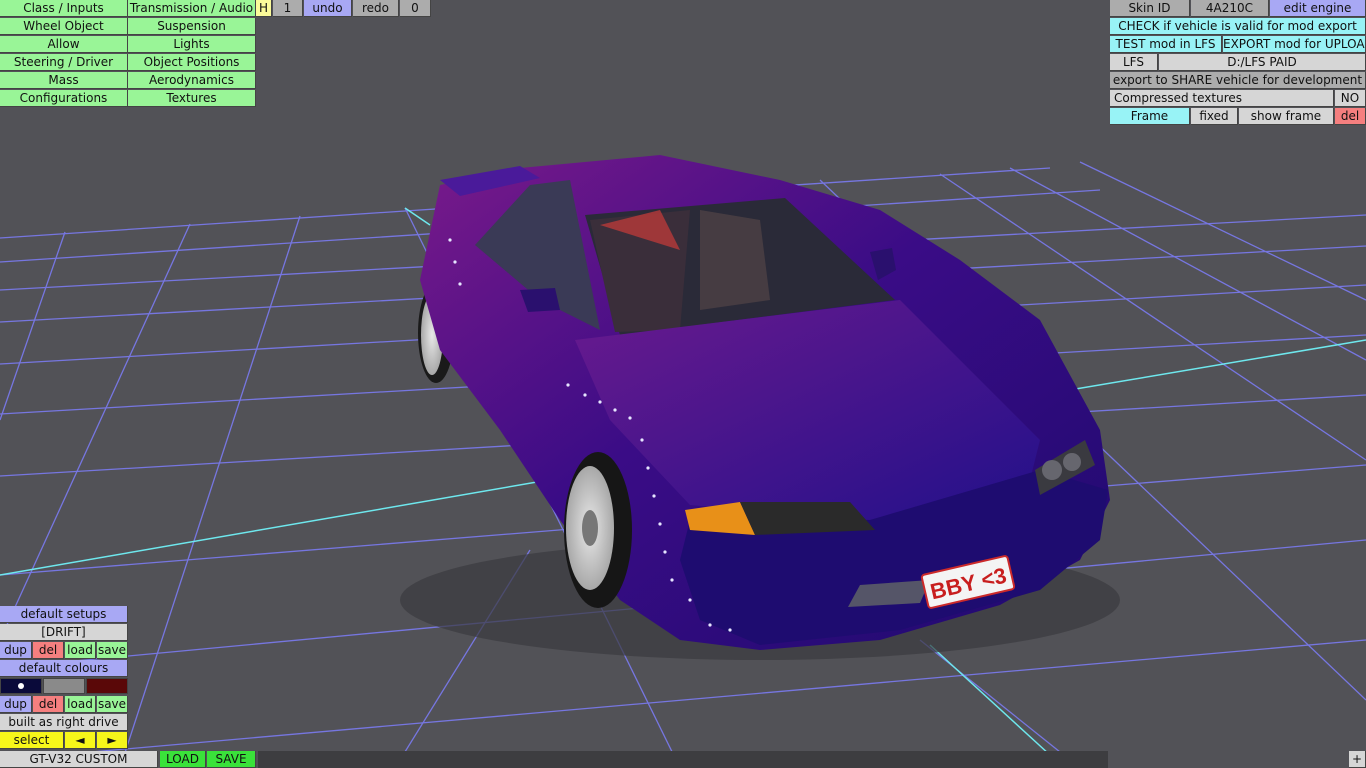  What do you see at coordinates (64, 62) in the screenshot?
I see `menu-steering-driver: Steering / Driver` at bounding box center [64, 62].